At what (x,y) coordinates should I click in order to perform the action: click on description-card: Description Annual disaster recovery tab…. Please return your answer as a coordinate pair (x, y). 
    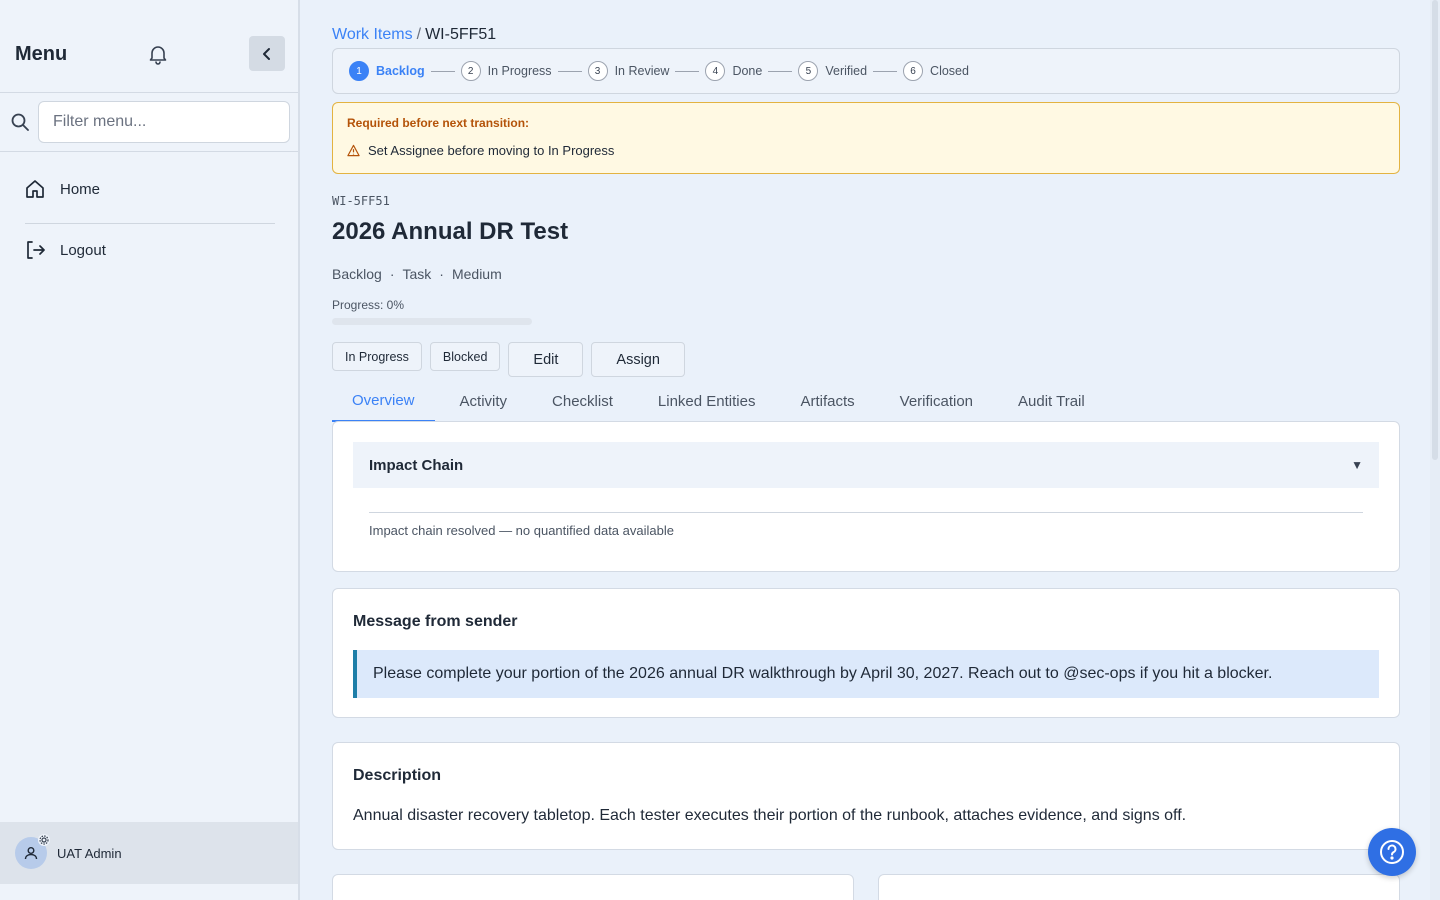
    Looking at the image, I should click on (866, 796).